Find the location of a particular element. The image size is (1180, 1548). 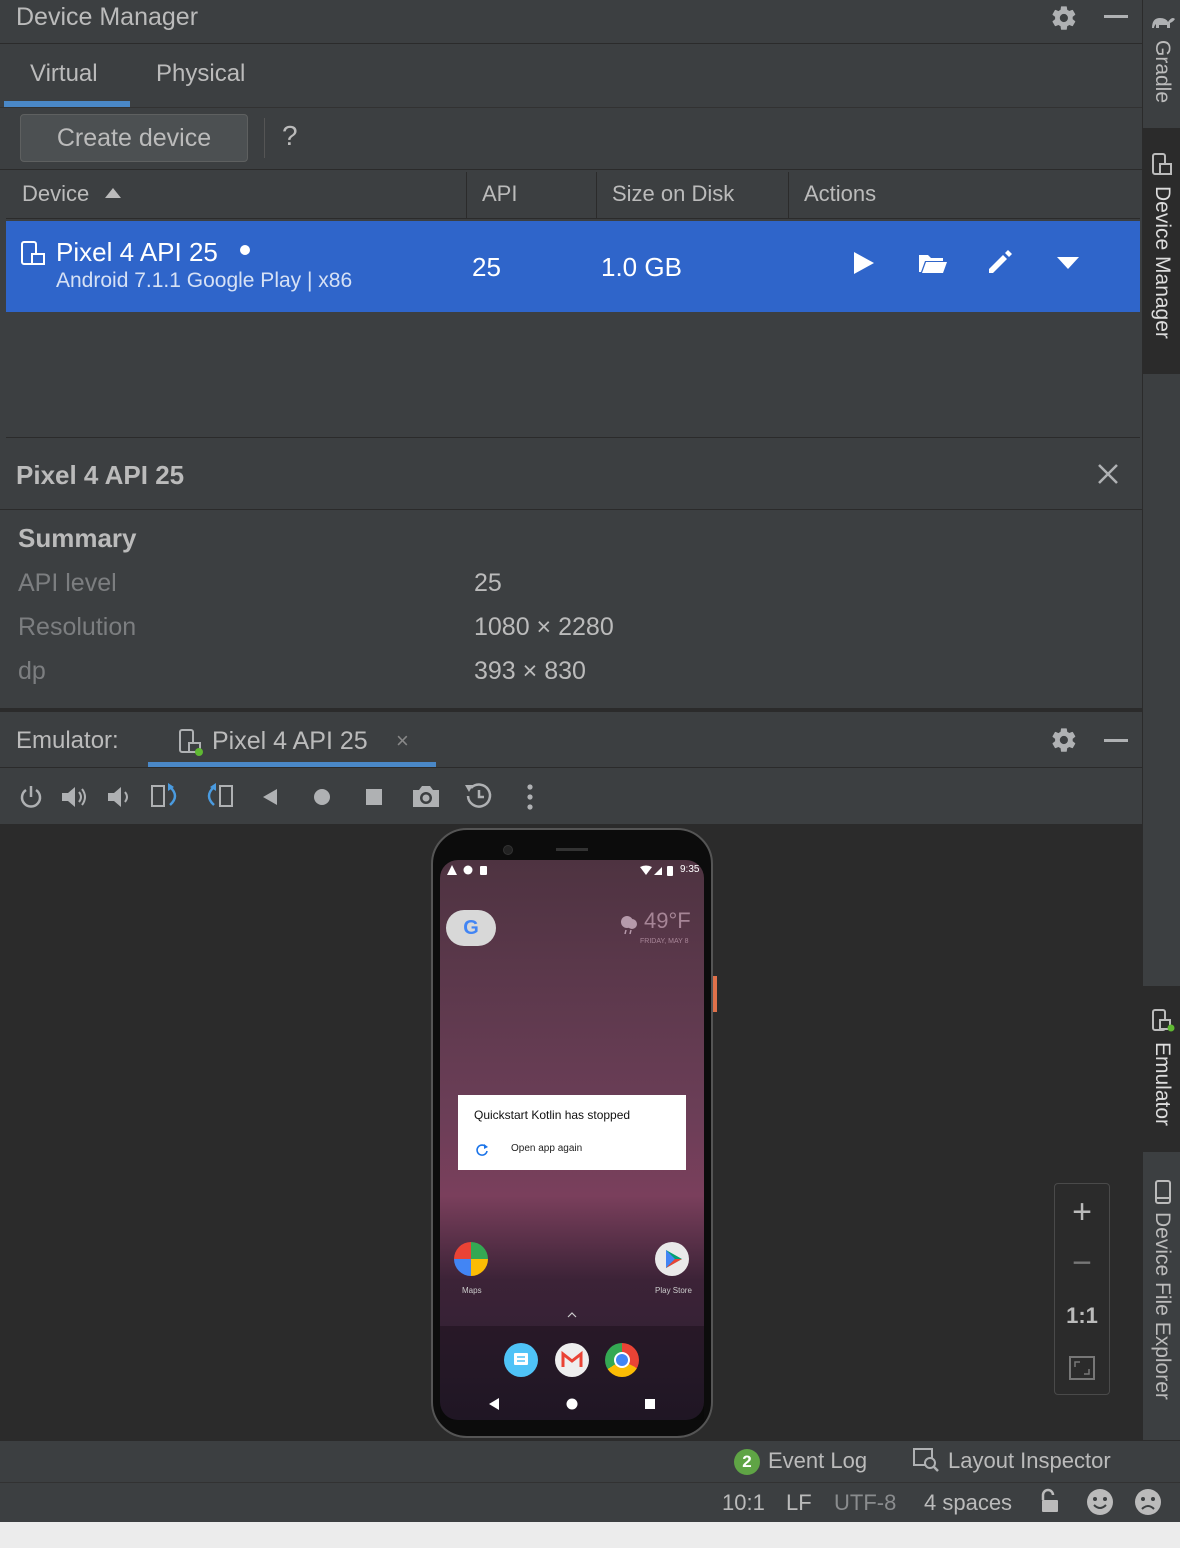

caret-position: 10:1 is located at coordinates (743, 1503).